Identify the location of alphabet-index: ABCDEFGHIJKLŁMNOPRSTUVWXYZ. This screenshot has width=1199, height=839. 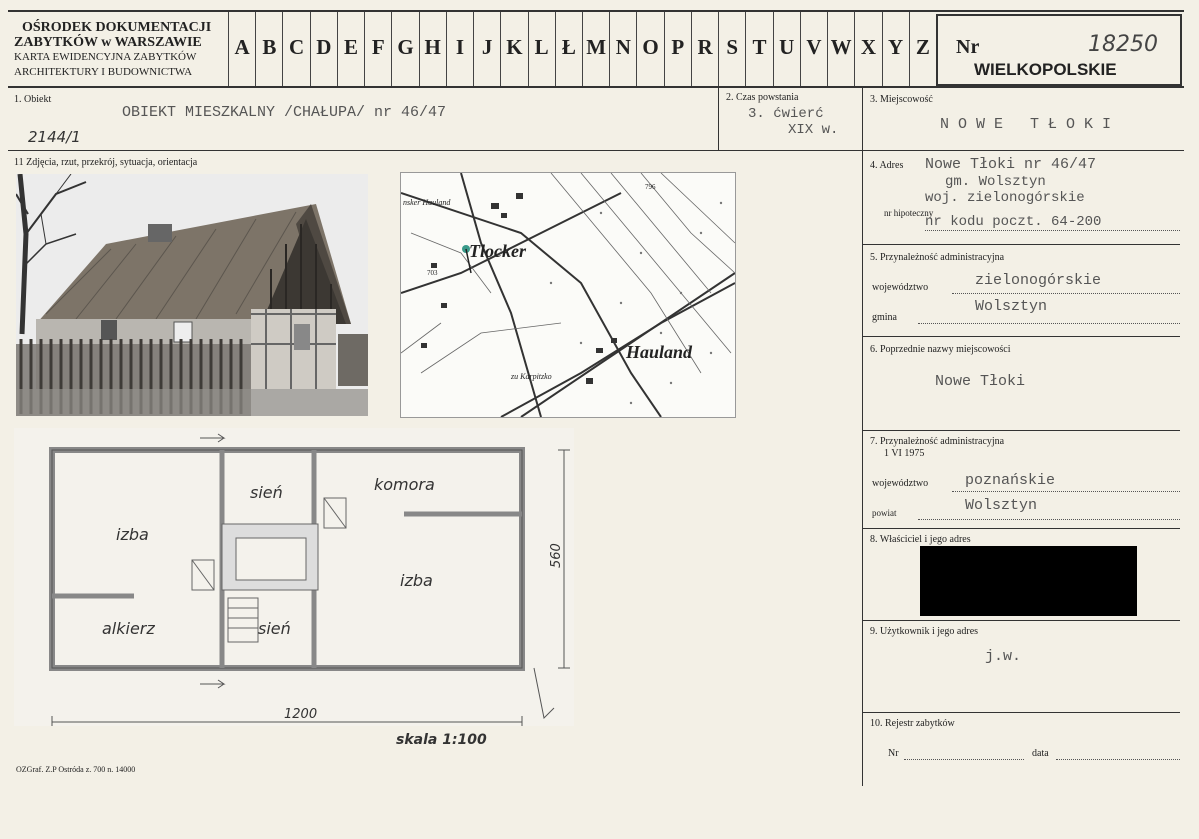
(582, 49).